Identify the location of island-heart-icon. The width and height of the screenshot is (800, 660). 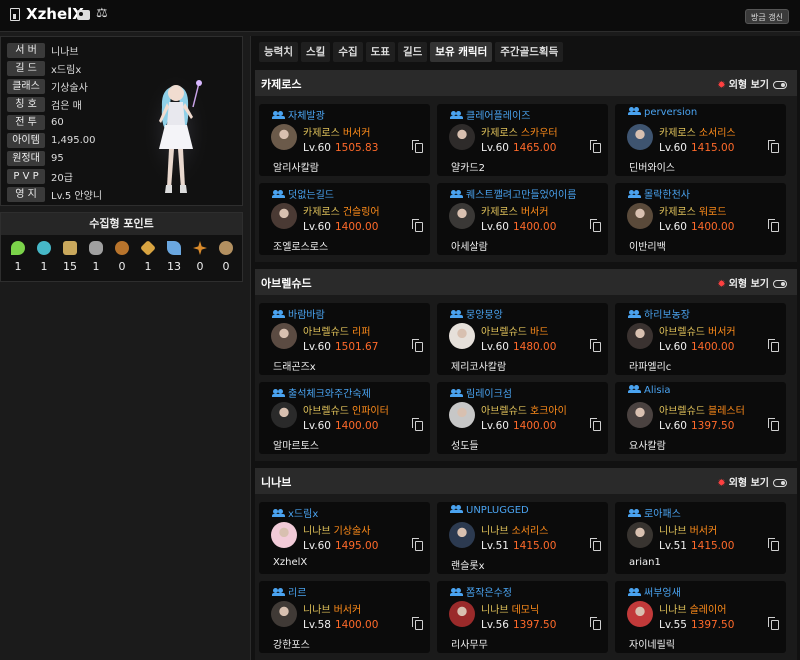
(44, 248).